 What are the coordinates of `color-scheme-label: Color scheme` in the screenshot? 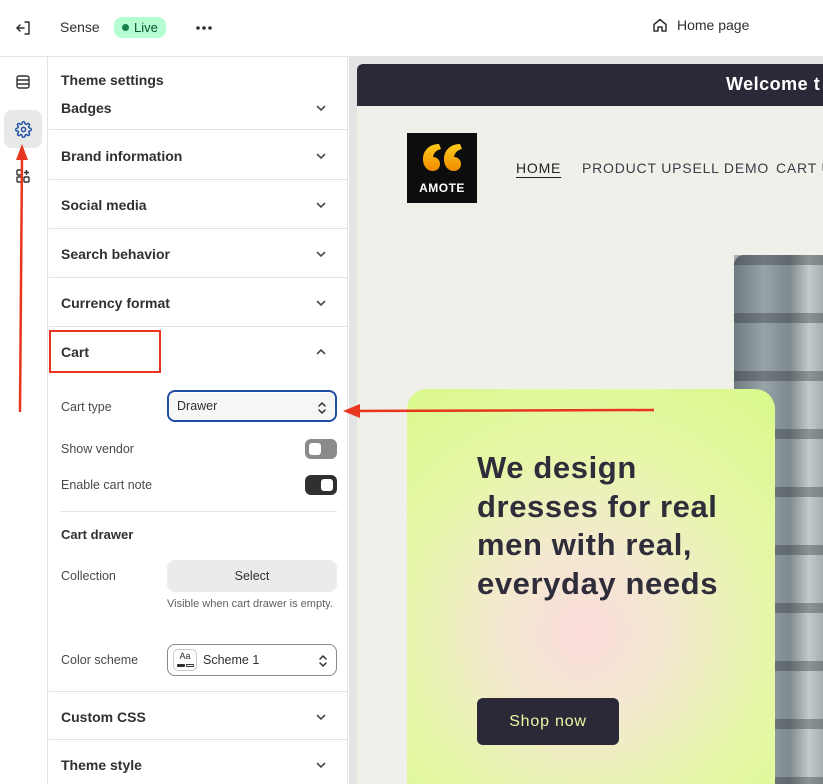 It's located at (100, 660).